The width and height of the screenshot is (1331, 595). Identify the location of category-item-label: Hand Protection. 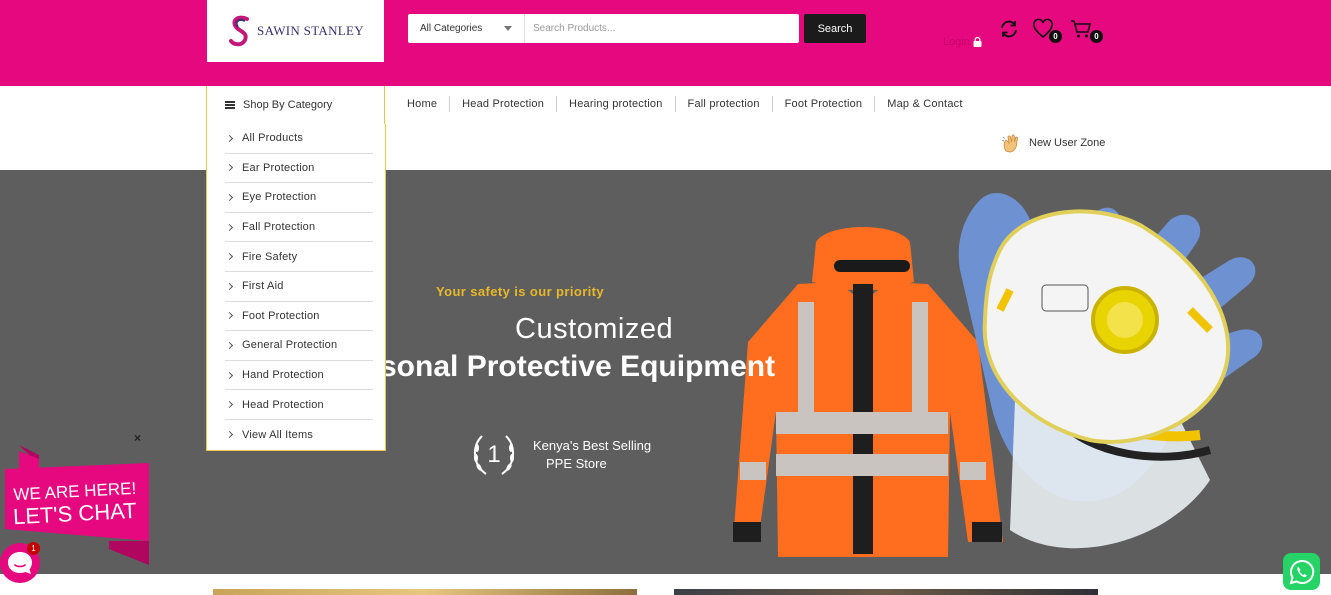
(283, 375).